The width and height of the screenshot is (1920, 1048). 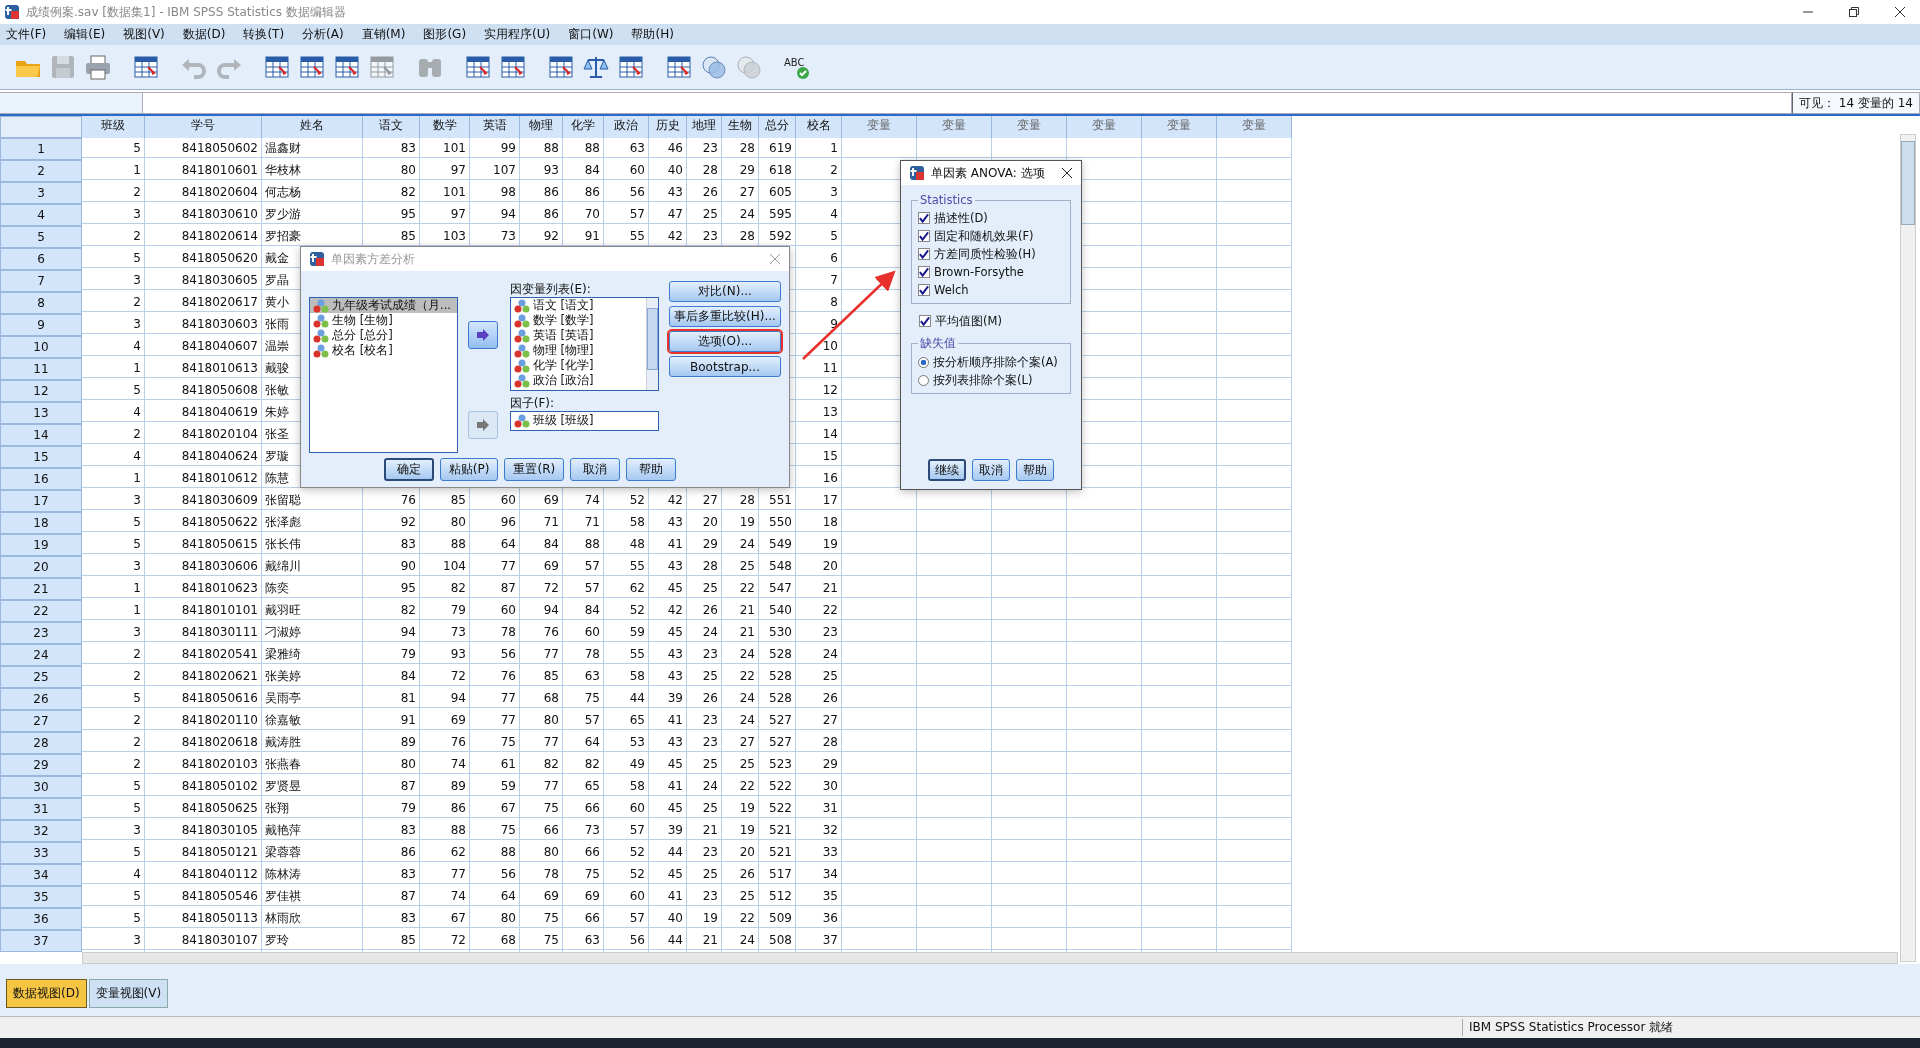 What do you see at coordinates (384, 320) in the screenshot?
I see `list-item: 生物 [生物]` at bounding box center [384, 320].